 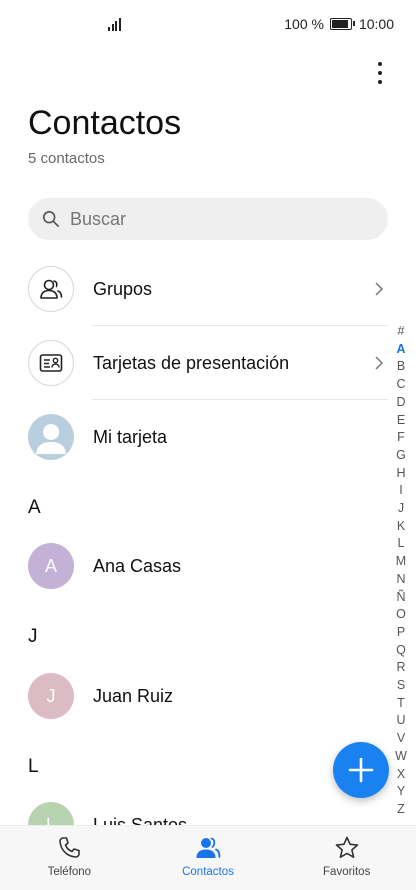 What do you see at coordinates (137, 565) in the screenshot?
I see `contact-name: Ana Casas` at bounding box center [137, 565].